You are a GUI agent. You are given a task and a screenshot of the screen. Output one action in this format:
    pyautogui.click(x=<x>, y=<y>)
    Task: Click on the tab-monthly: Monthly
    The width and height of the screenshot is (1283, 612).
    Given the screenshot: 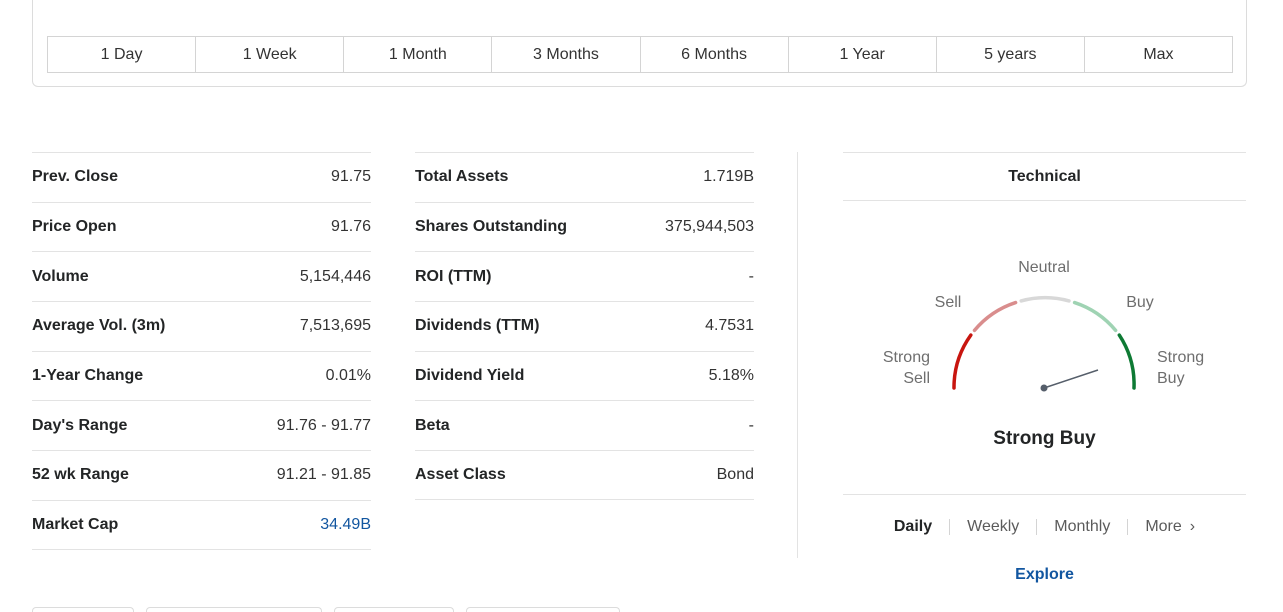 What is the action you would take?
    pyautogui.click(x=1083, y=527)
    